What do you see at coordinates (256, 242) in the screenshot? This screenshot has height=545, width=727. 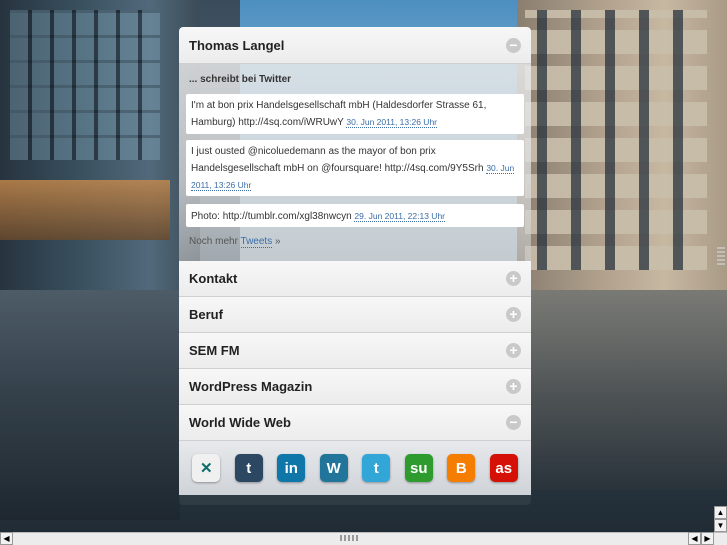 I see `more-tweets-link: Tweets` at bounding box center [256, 242].